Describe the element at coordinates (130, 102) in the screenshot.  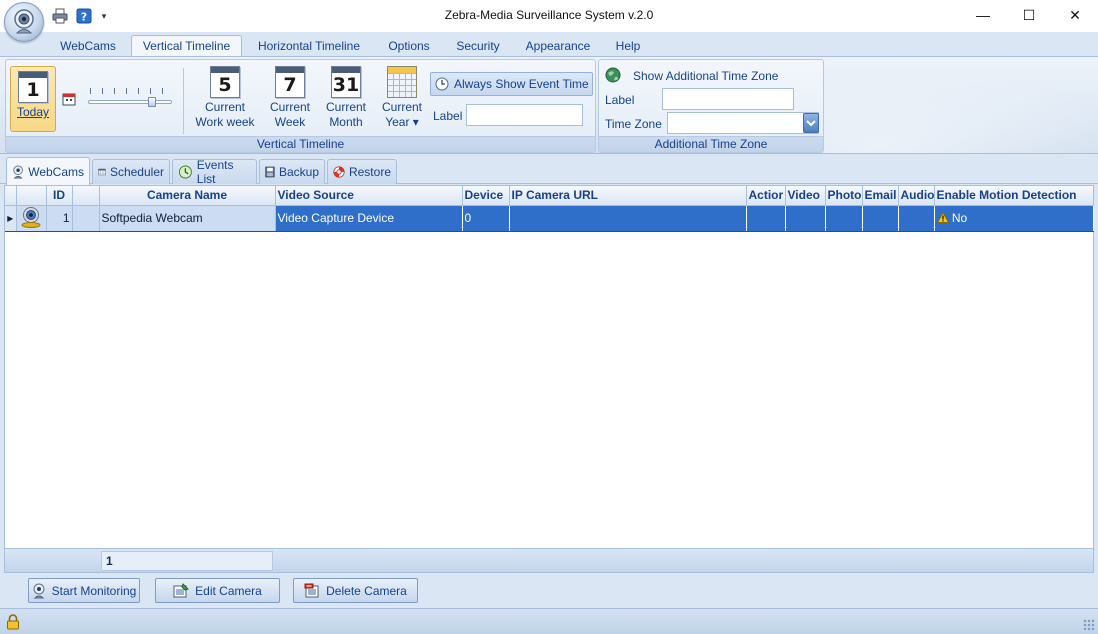
I see `zoom-slider-track` at that location.